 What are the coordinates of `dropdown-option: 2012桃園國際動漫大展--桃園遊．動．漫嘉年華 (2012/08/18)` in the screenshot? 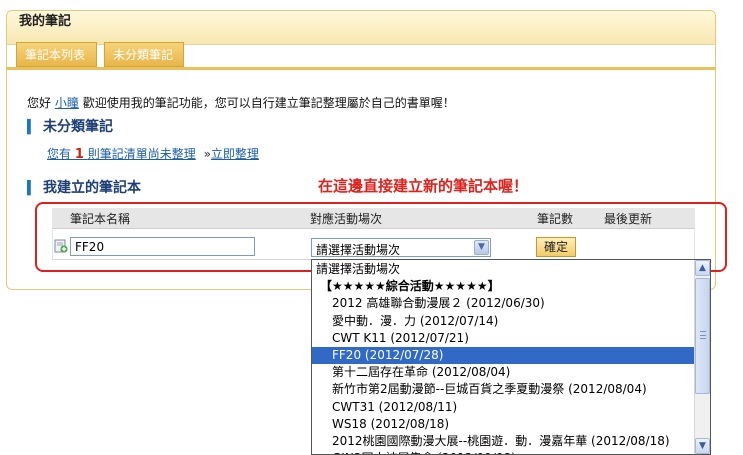 It's located at (503, 441).